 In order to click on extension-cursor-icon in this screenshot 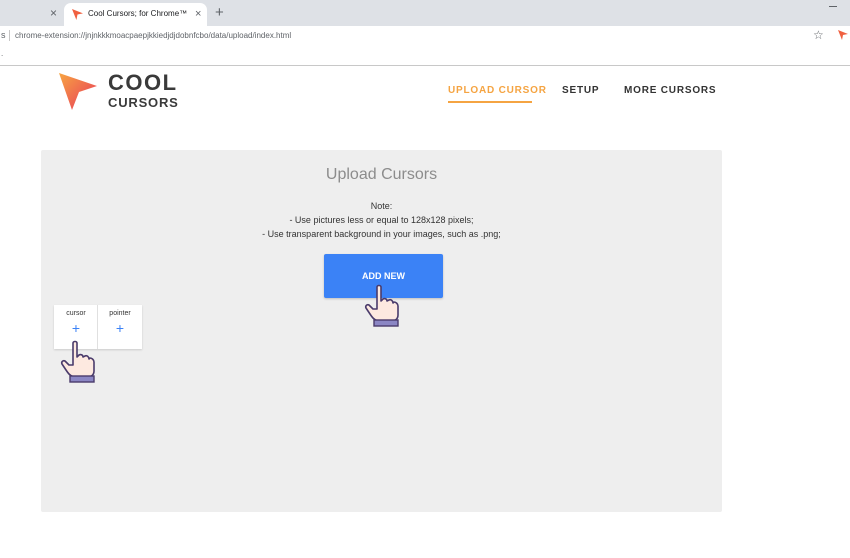, I will do `click(843, 35)`.